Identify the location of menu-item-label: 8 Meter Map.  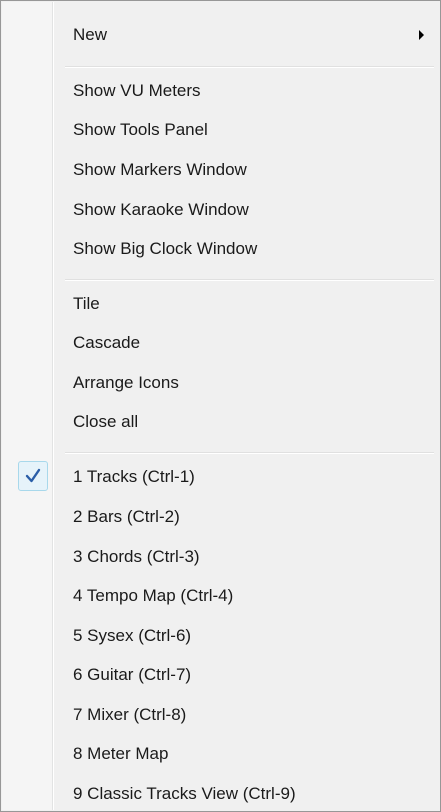
(121, 753).